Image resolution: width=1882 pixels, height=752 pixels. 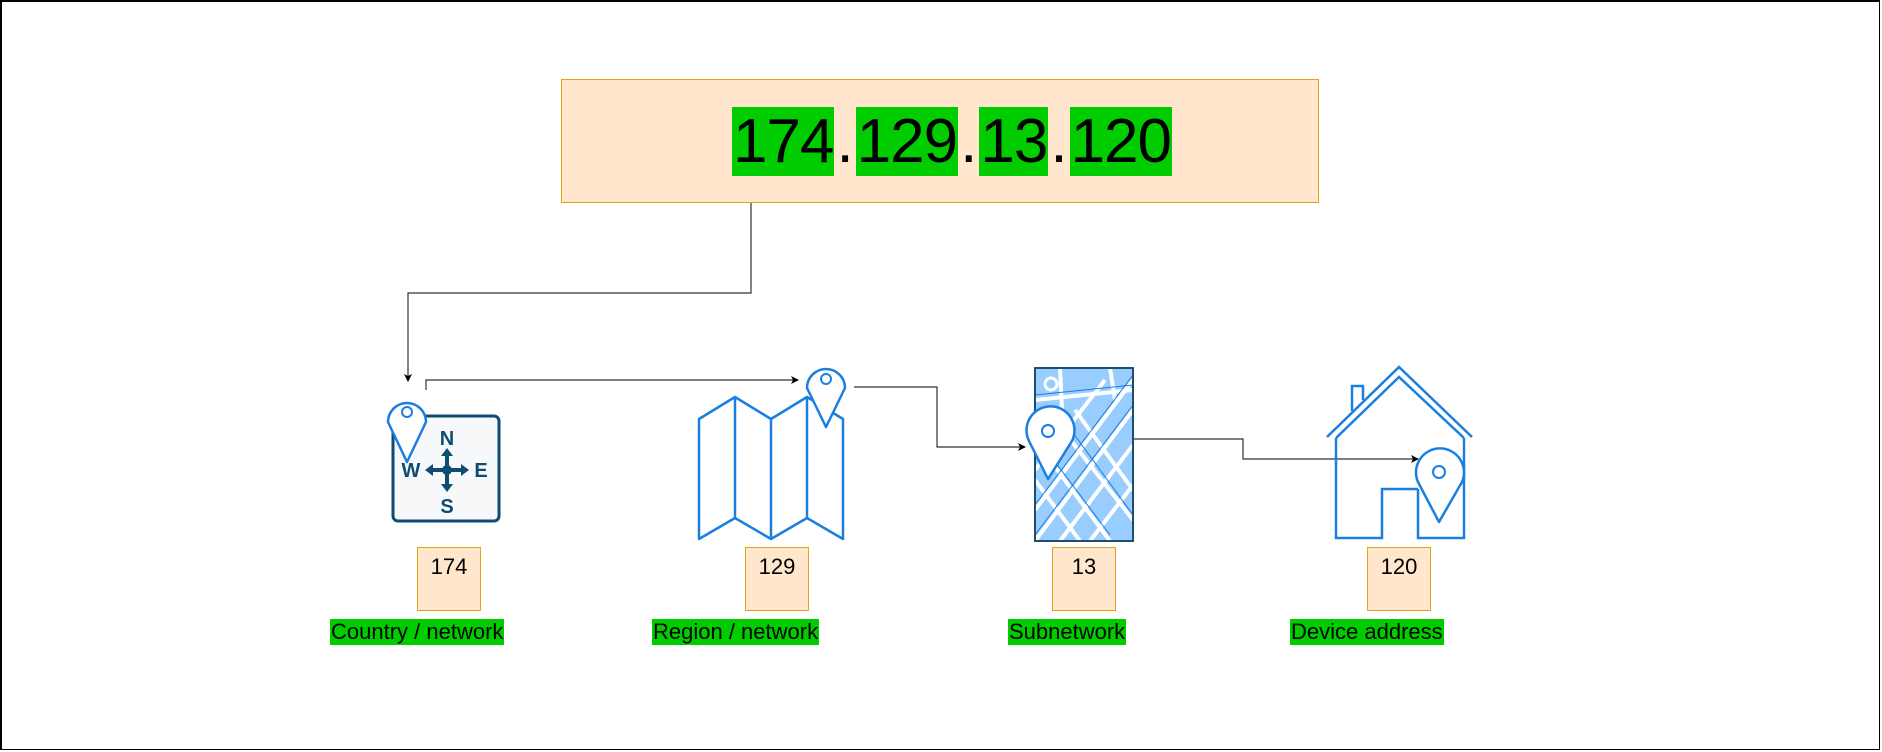 I want to click on connector-ip-to-country, so click(x=578, y=292).